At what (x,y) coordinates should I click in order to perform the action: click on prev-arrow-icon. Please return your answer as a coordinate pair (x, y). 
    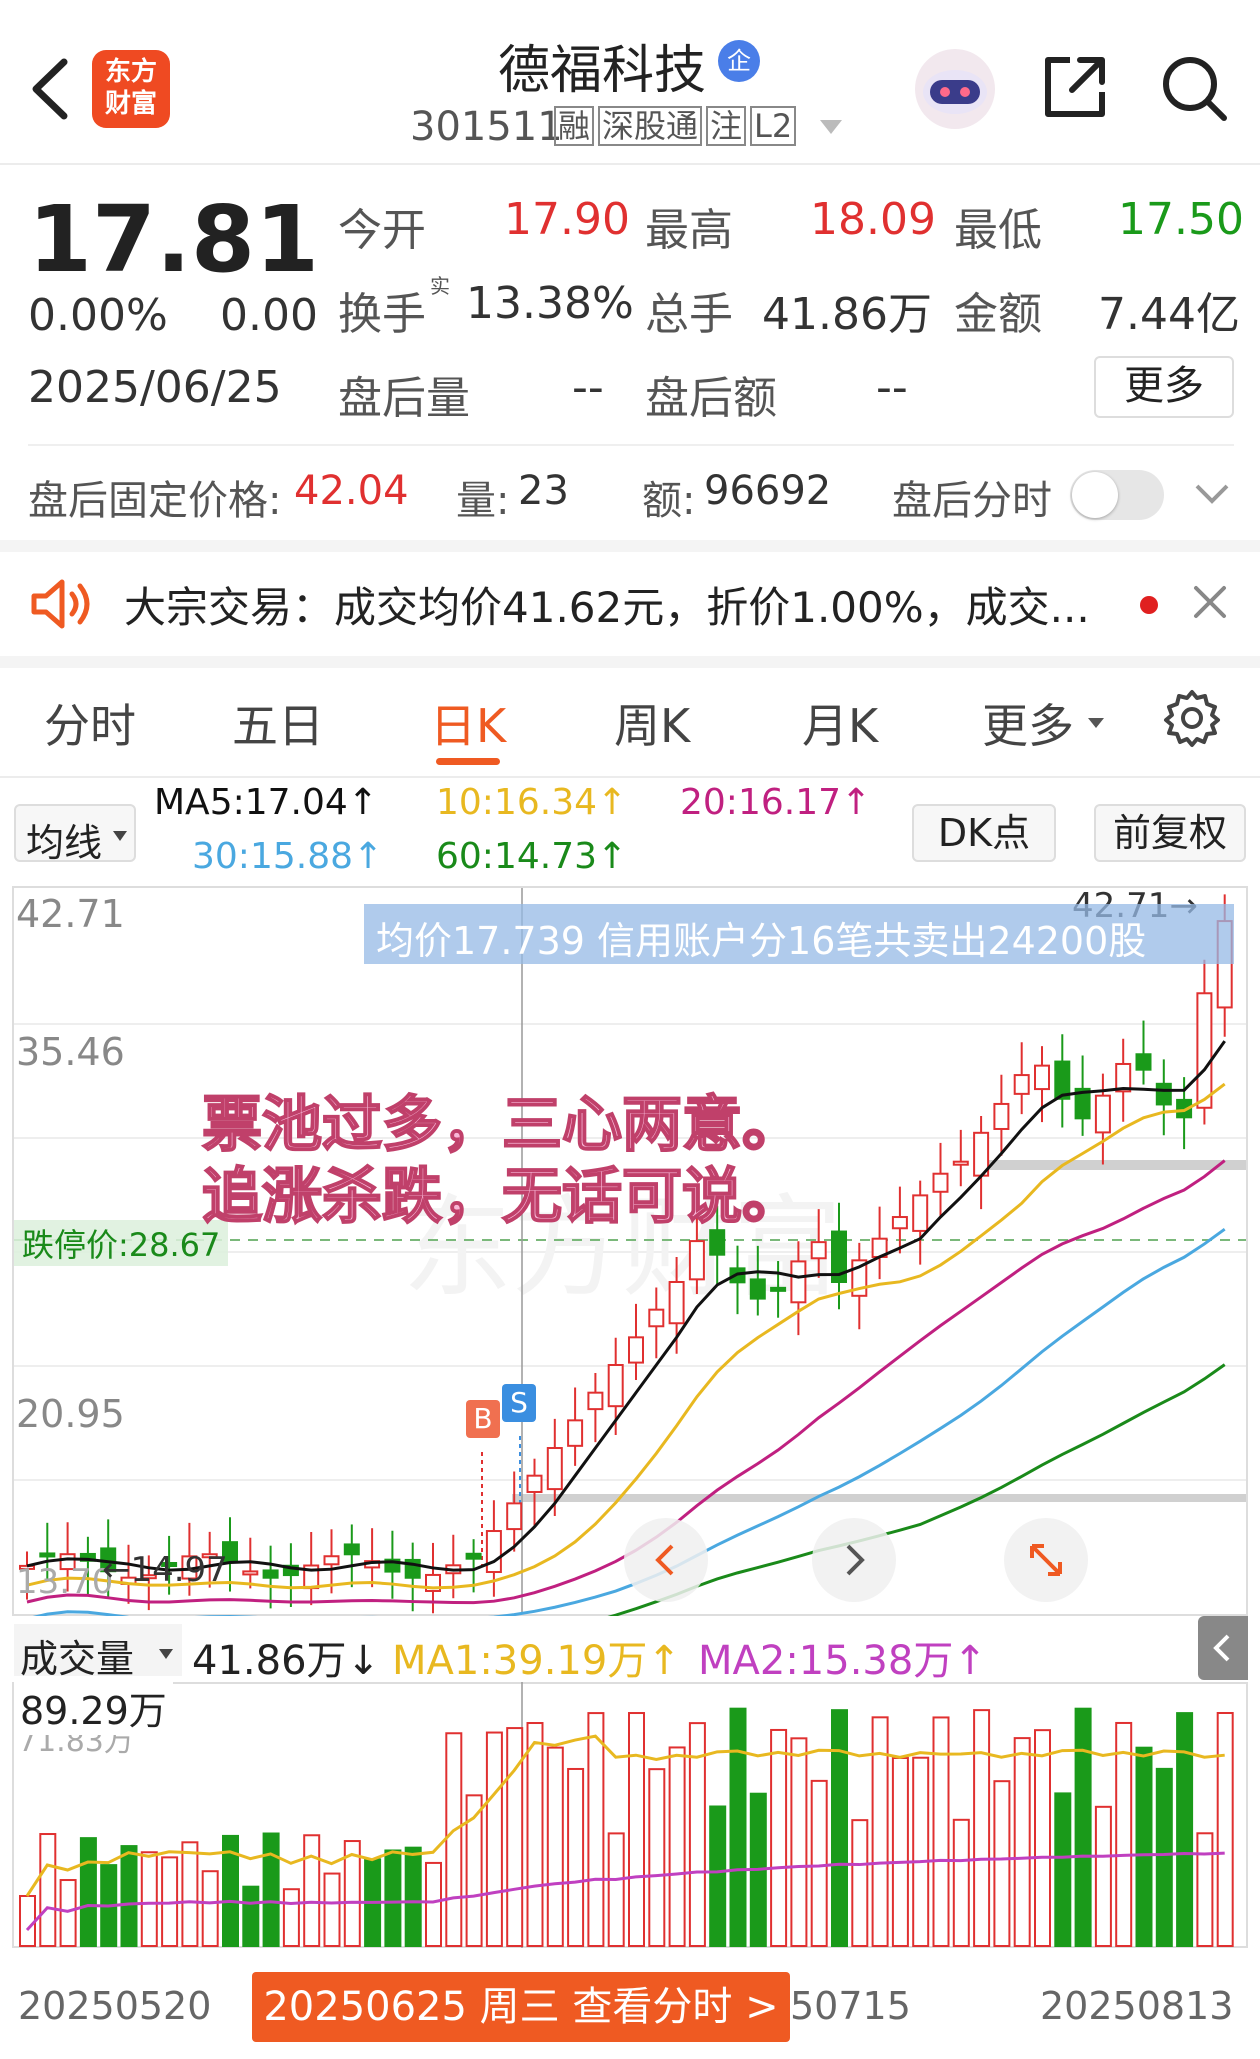
    Looking at the image, I should click on (664, 1560).